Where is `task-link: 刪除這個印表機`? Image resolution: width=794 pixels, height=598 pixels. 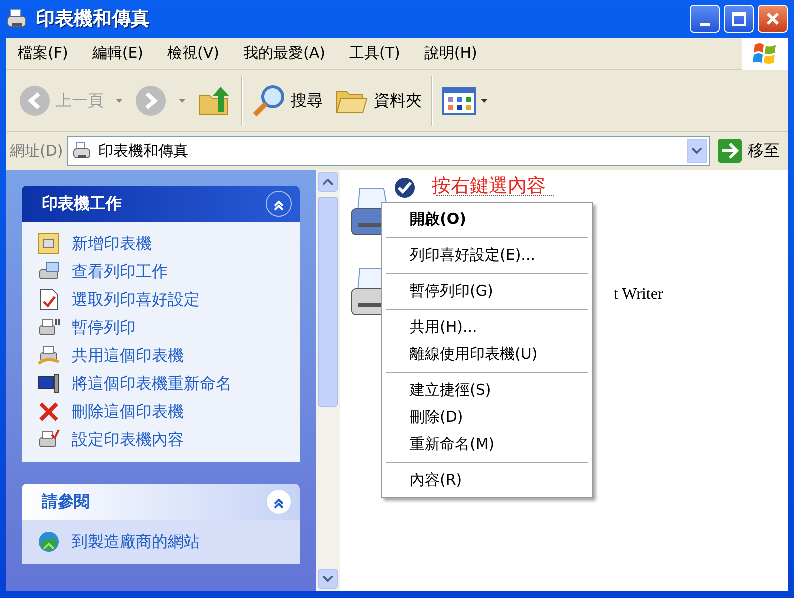 task-link: 刪除這個印表機 is located at coordinates (163, 412).